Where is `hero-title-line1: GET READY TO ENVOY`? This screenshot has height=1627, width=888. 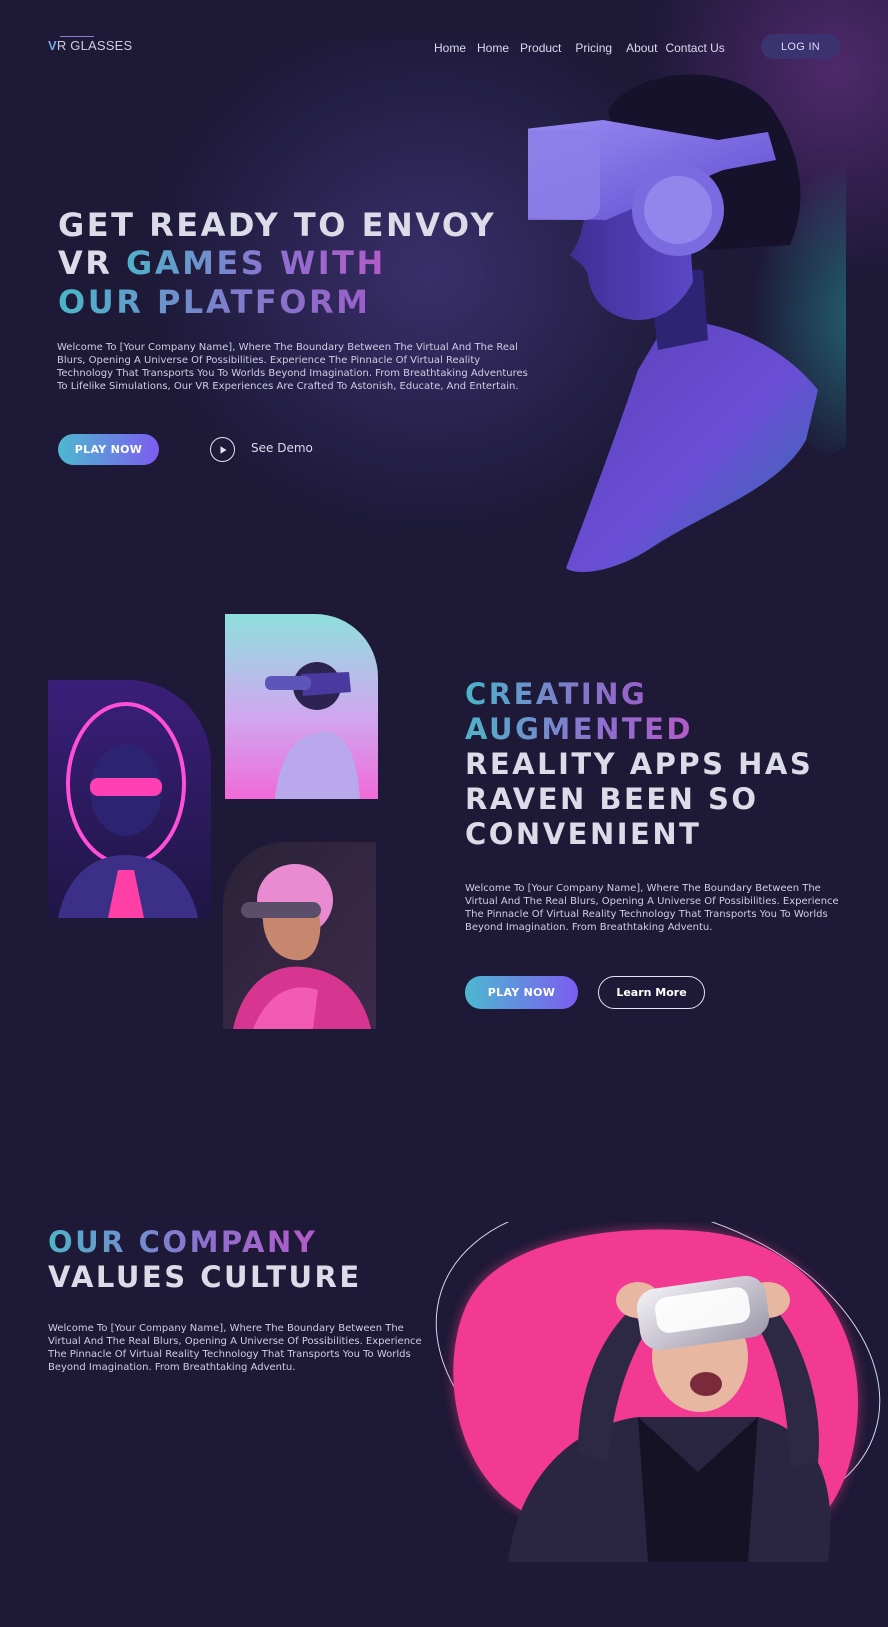
hero-title-line1: GET READY TO ENVOY is located at coordinates (277, 225).